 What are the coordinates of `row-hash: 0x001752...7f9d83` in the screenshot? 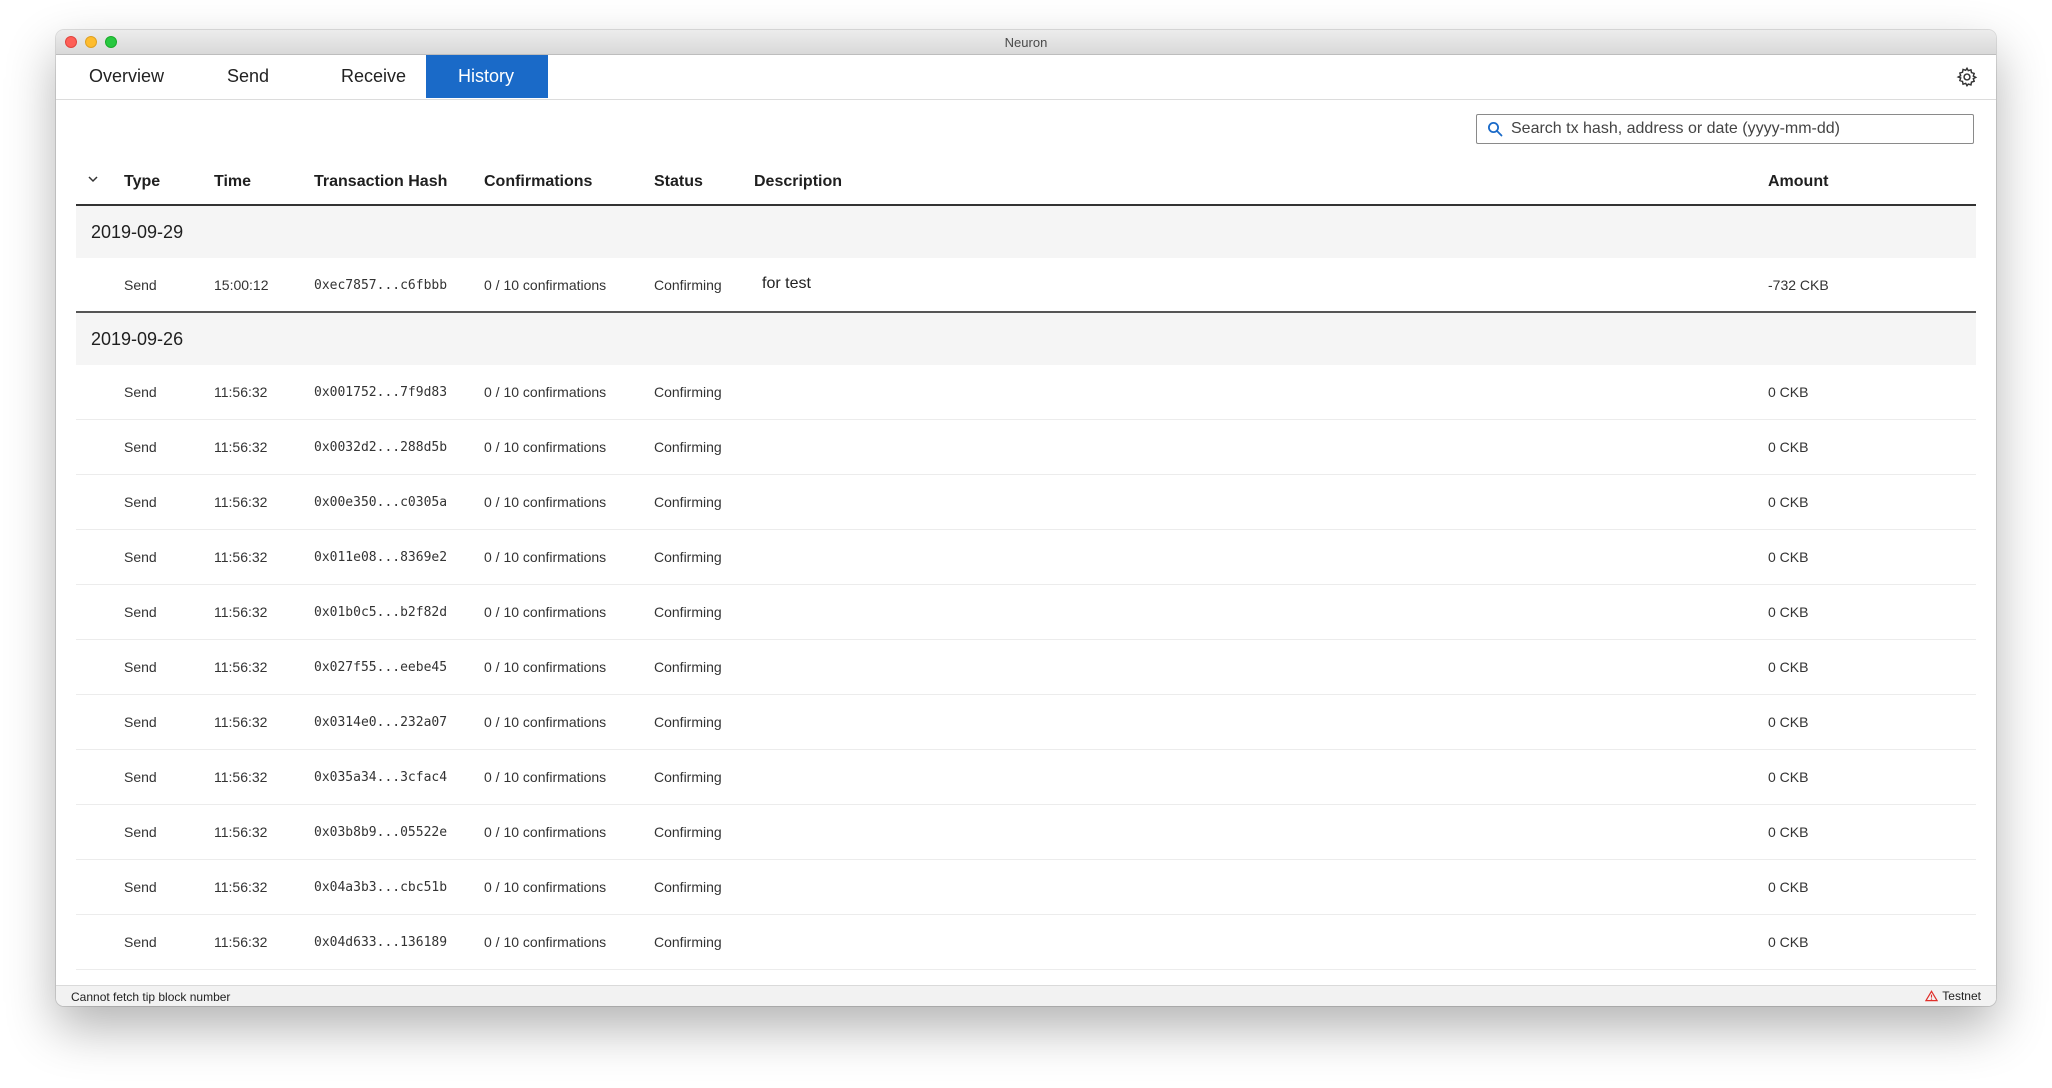 It's located at (380, 392).